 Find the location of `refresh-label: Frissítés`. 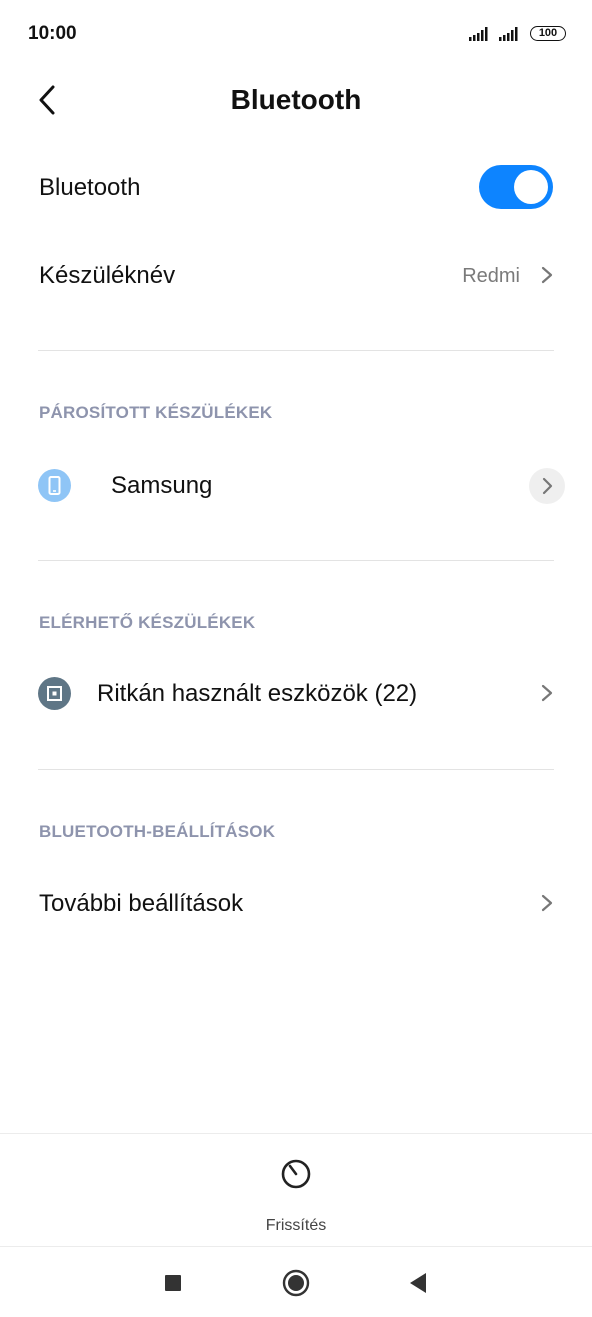

refresh-label: Frissítés is located at coordinates (296, 1225).